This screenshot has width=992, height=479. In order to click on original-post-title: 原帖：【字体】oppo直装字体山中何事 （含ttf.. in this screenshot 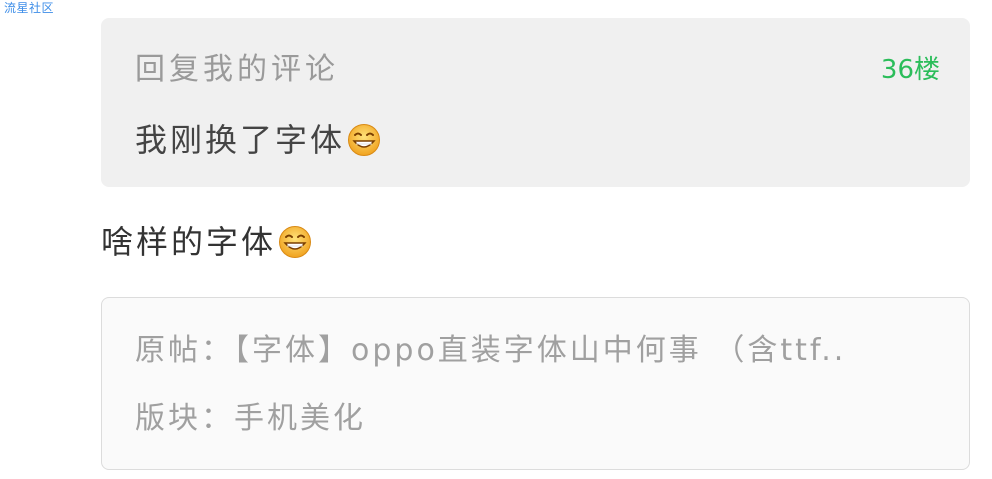, I will do `click(491, 350)`.